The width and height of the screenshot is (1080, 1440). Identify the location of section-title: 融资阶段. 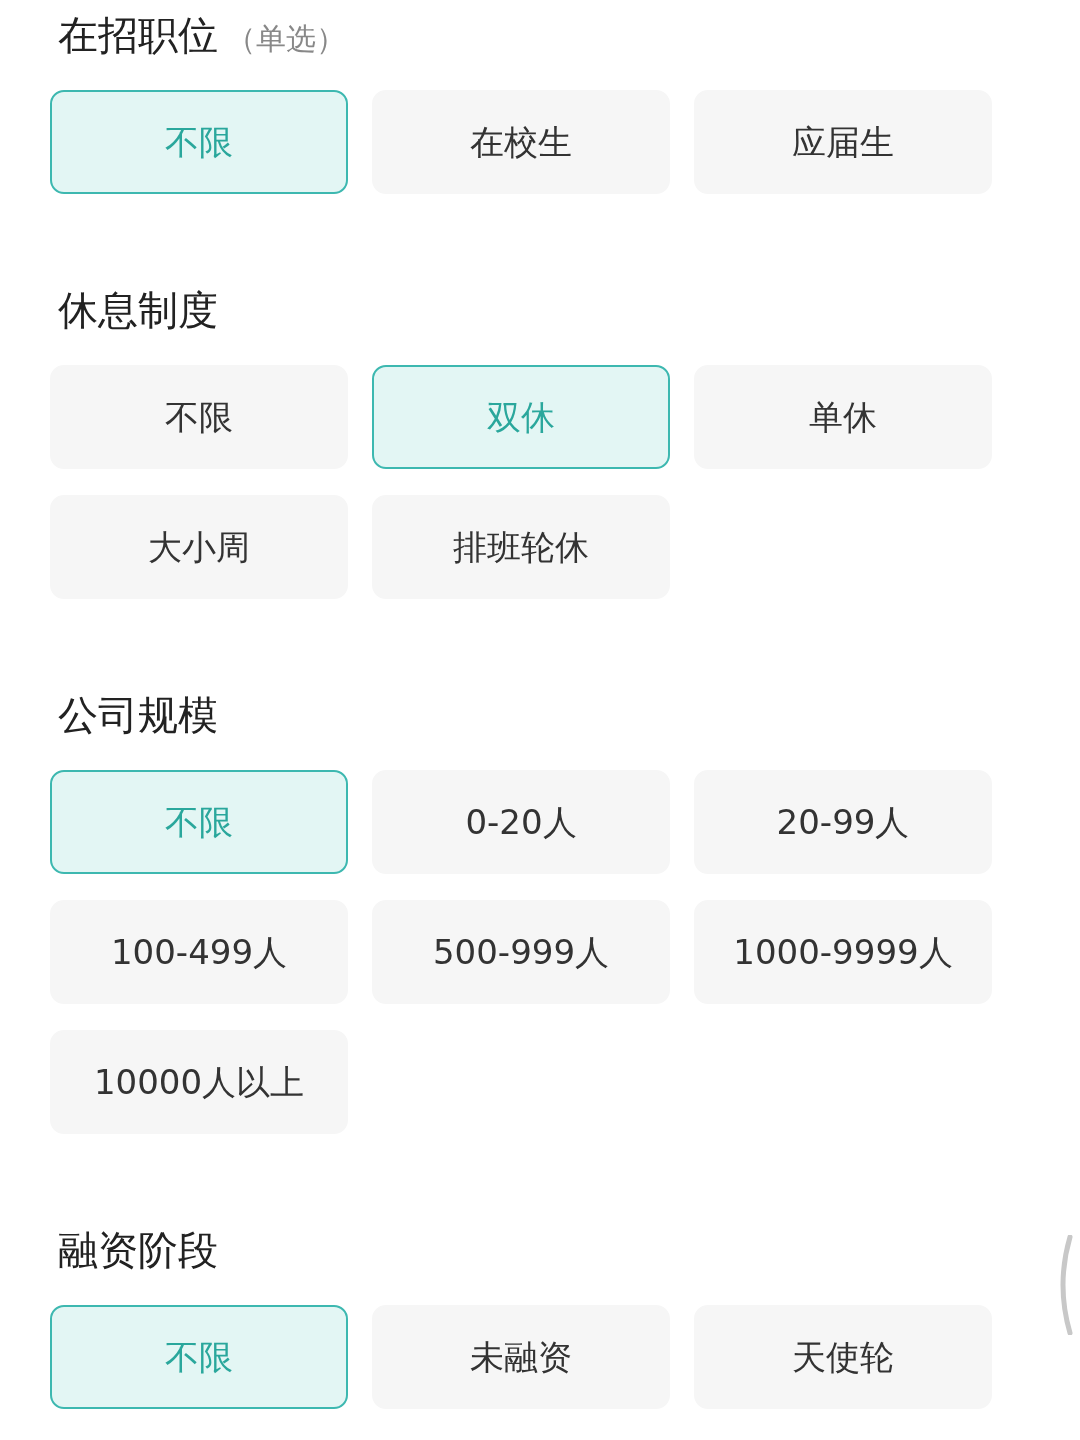
(138, 1250).